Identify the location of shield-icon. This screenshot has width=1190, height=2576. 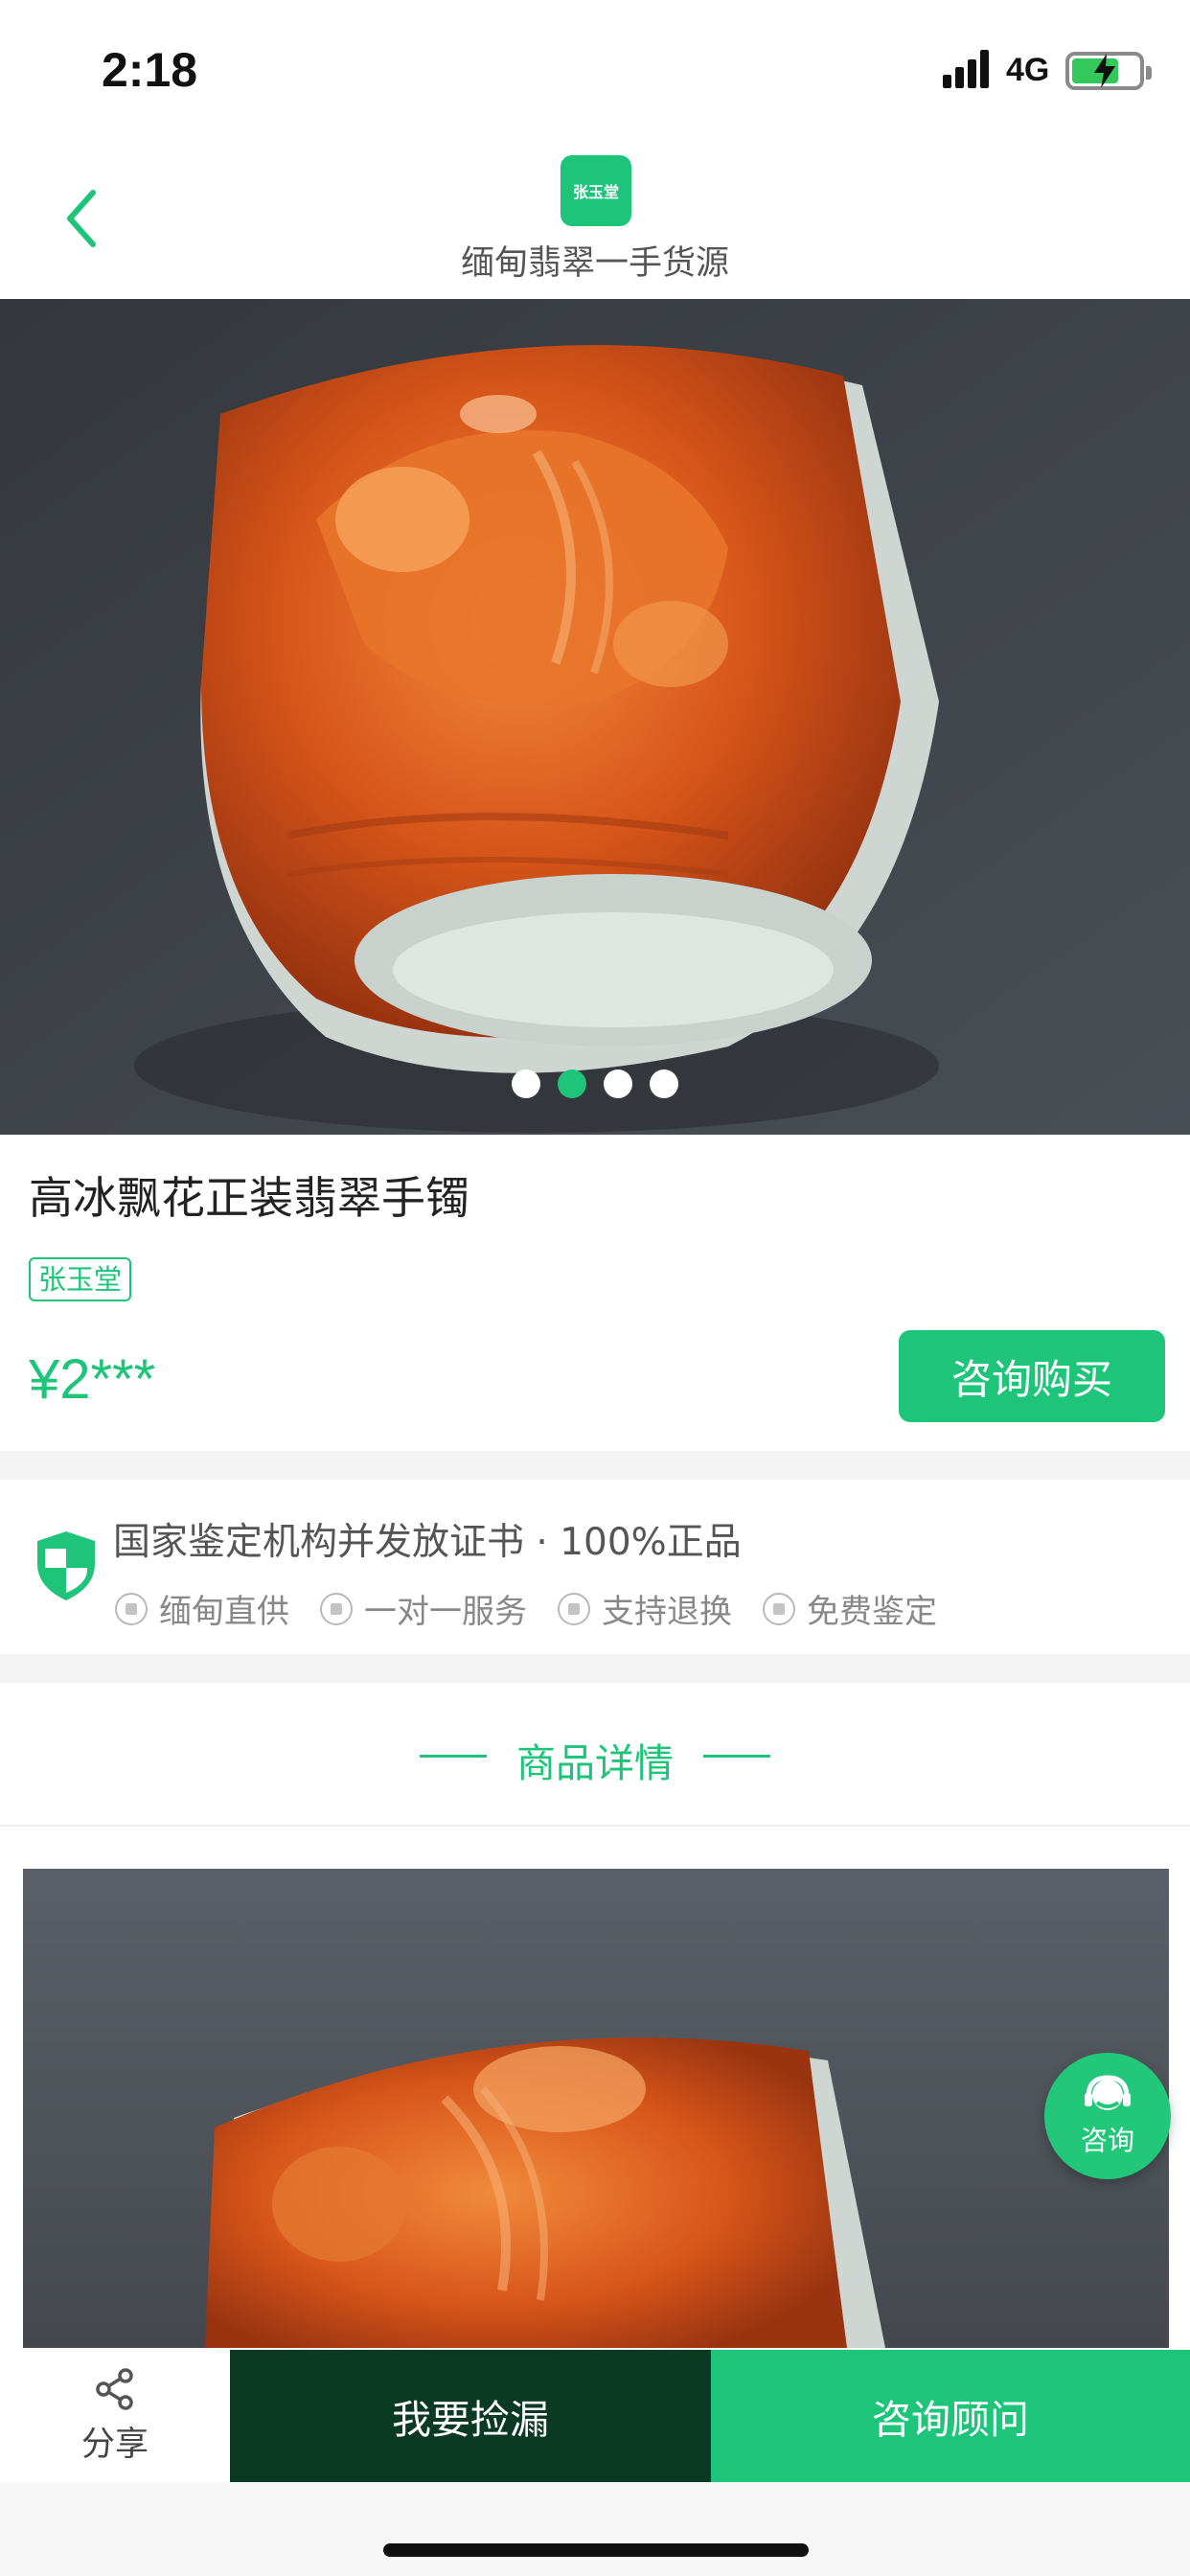
(66, 1565).